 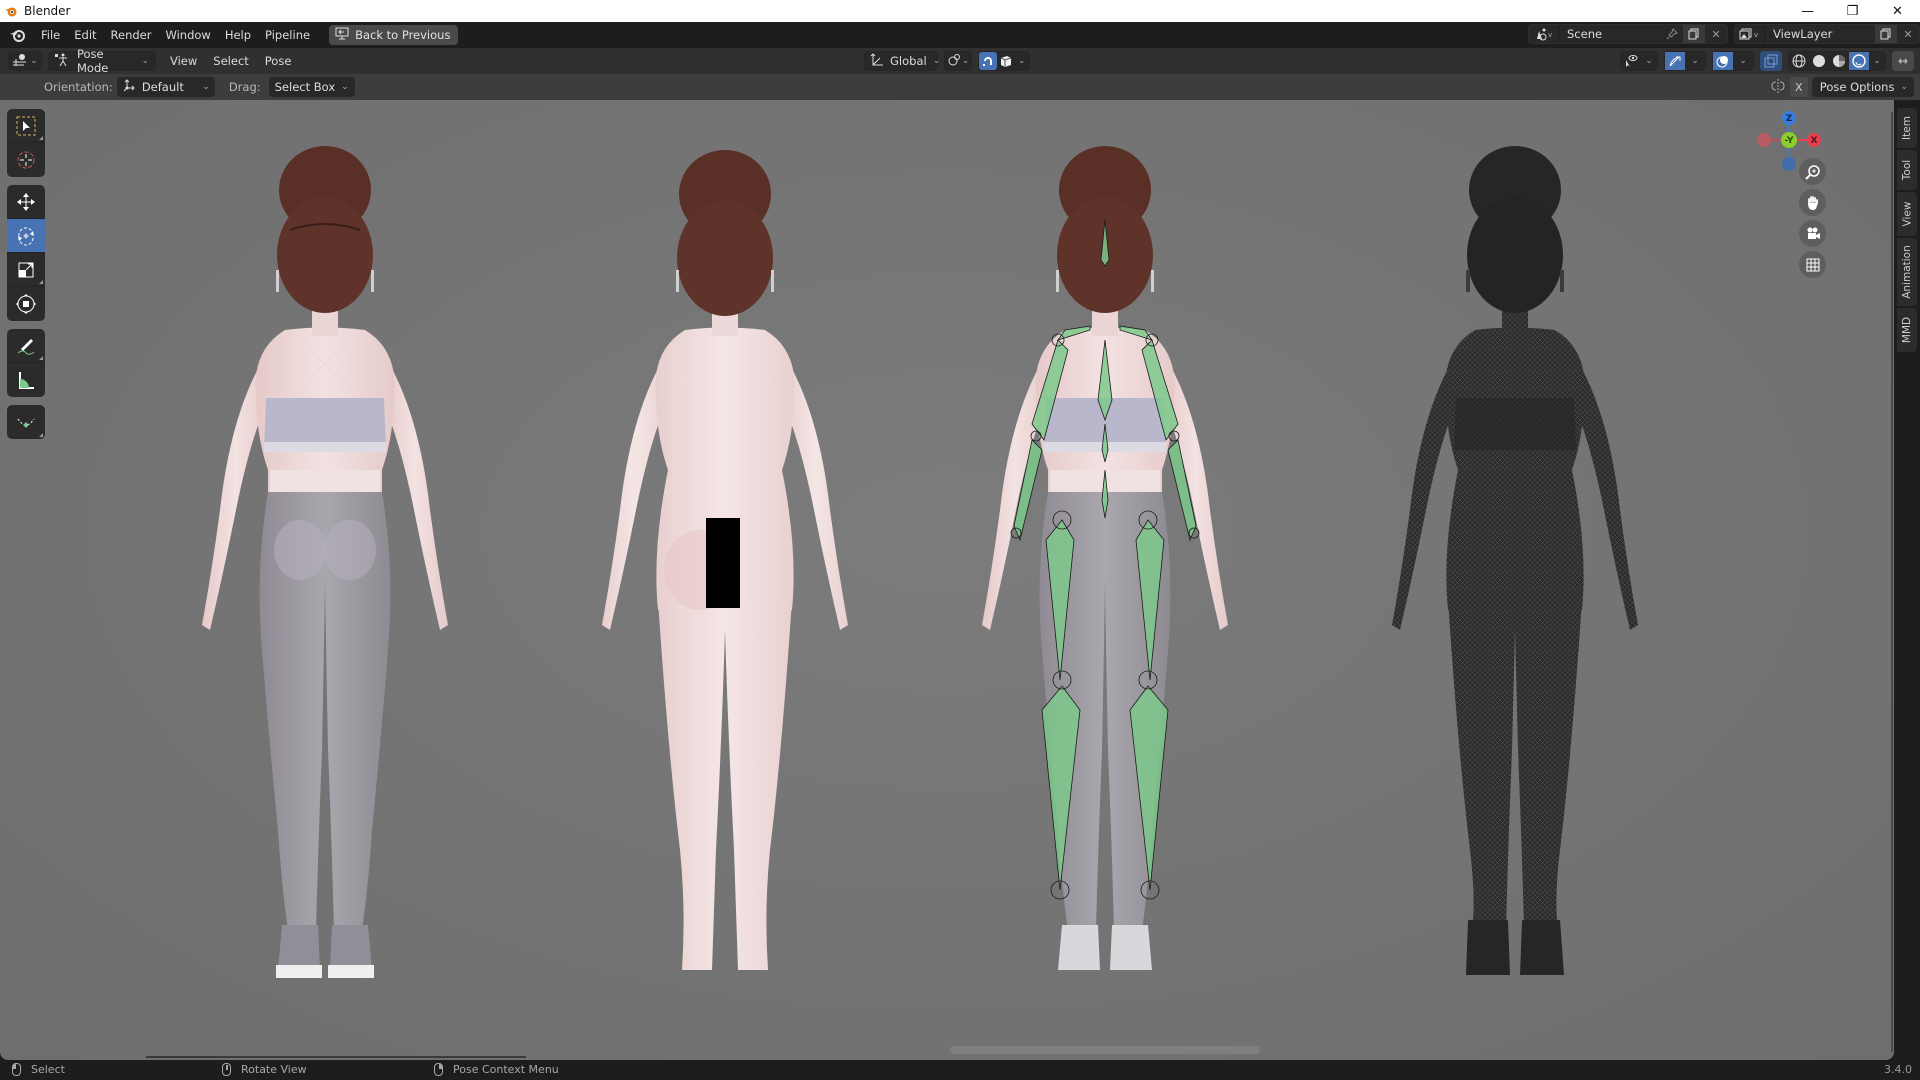 I want to click on new-view-layer-button, so click(x=1886, y=34).